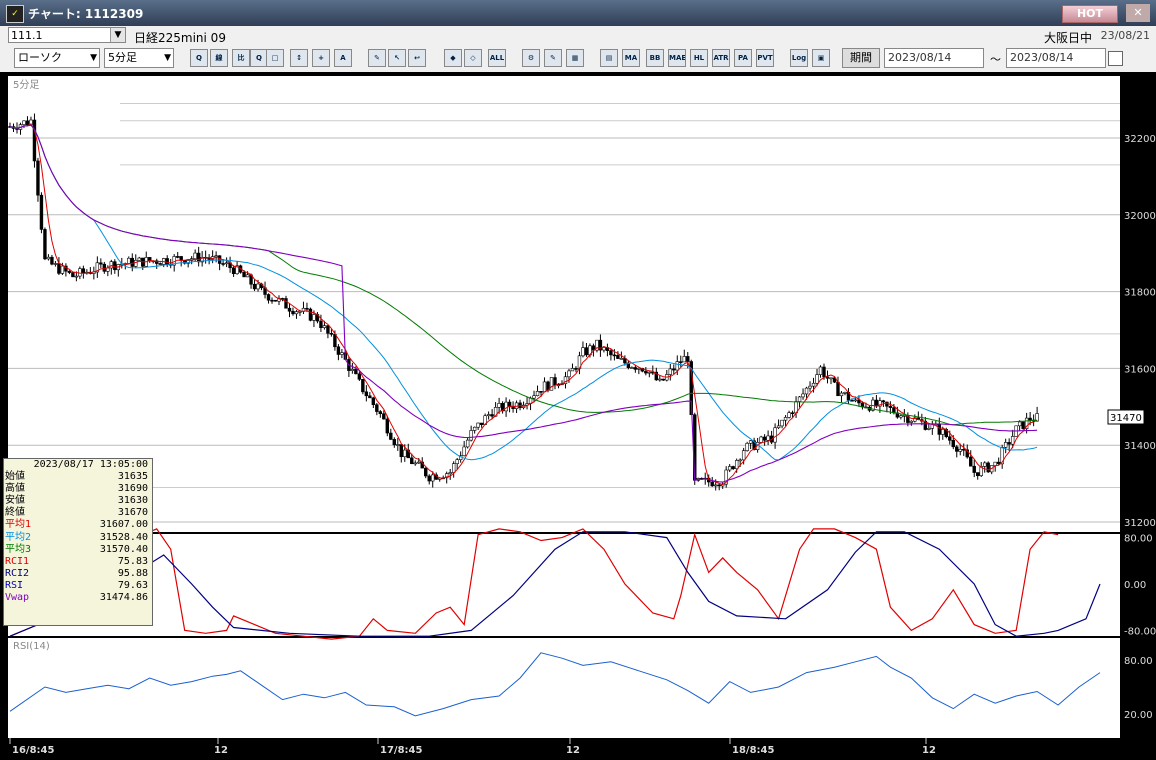 This screenshot has width=1156, height=760. What do you see at coordinates (677, 58) in the screenshot?
I see `toolbar-button-20: MAE` at bounding box center [677, 58].